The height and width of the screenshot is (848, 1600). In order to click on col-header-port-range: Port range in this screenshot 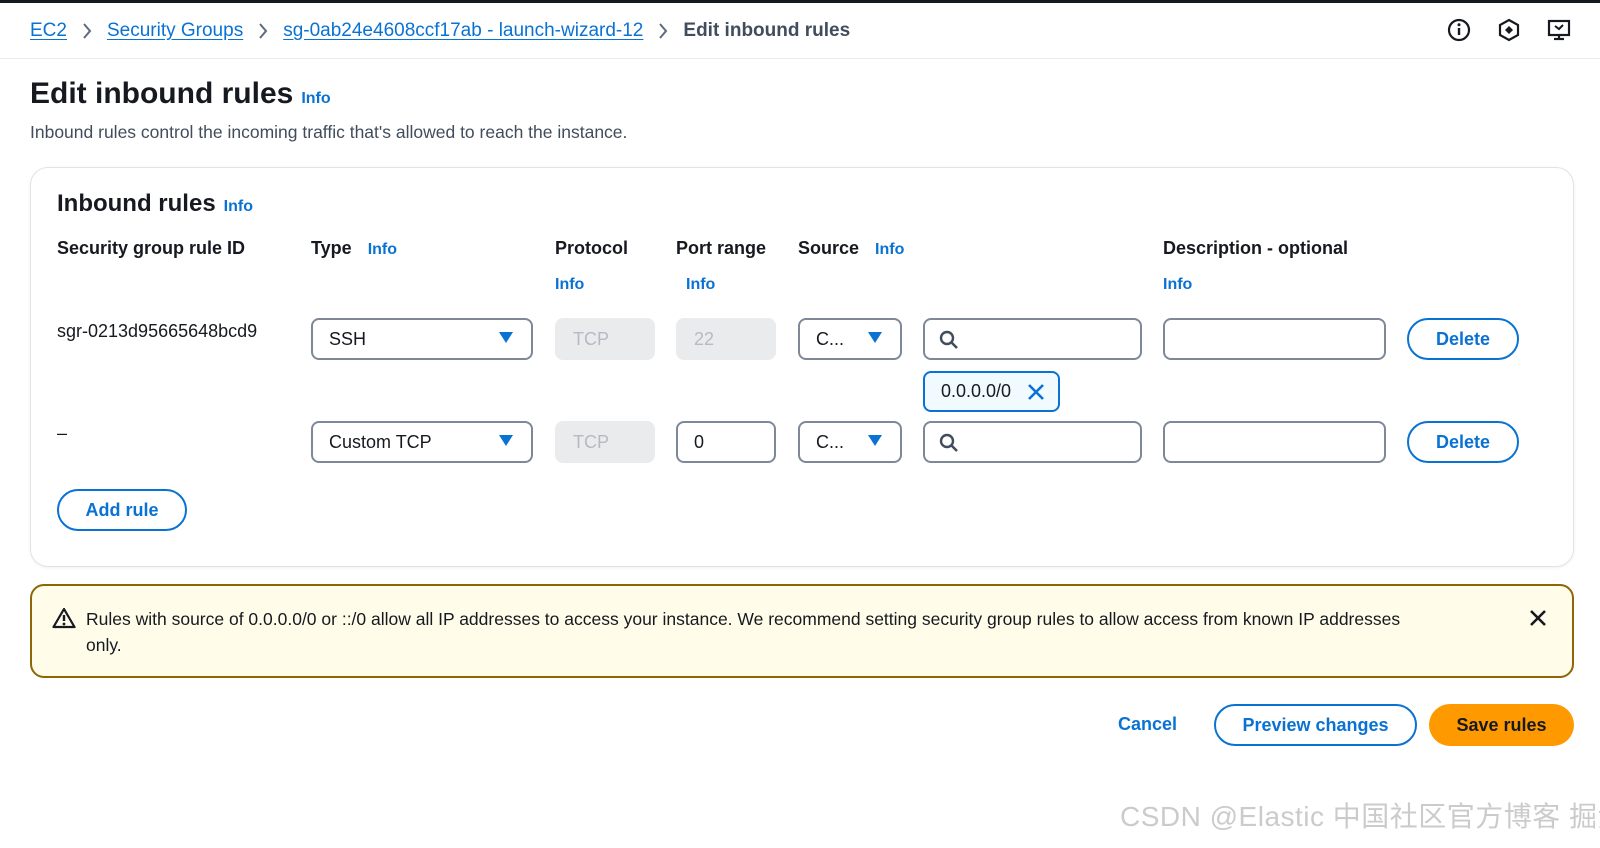, I will do `click(721, 248)`.